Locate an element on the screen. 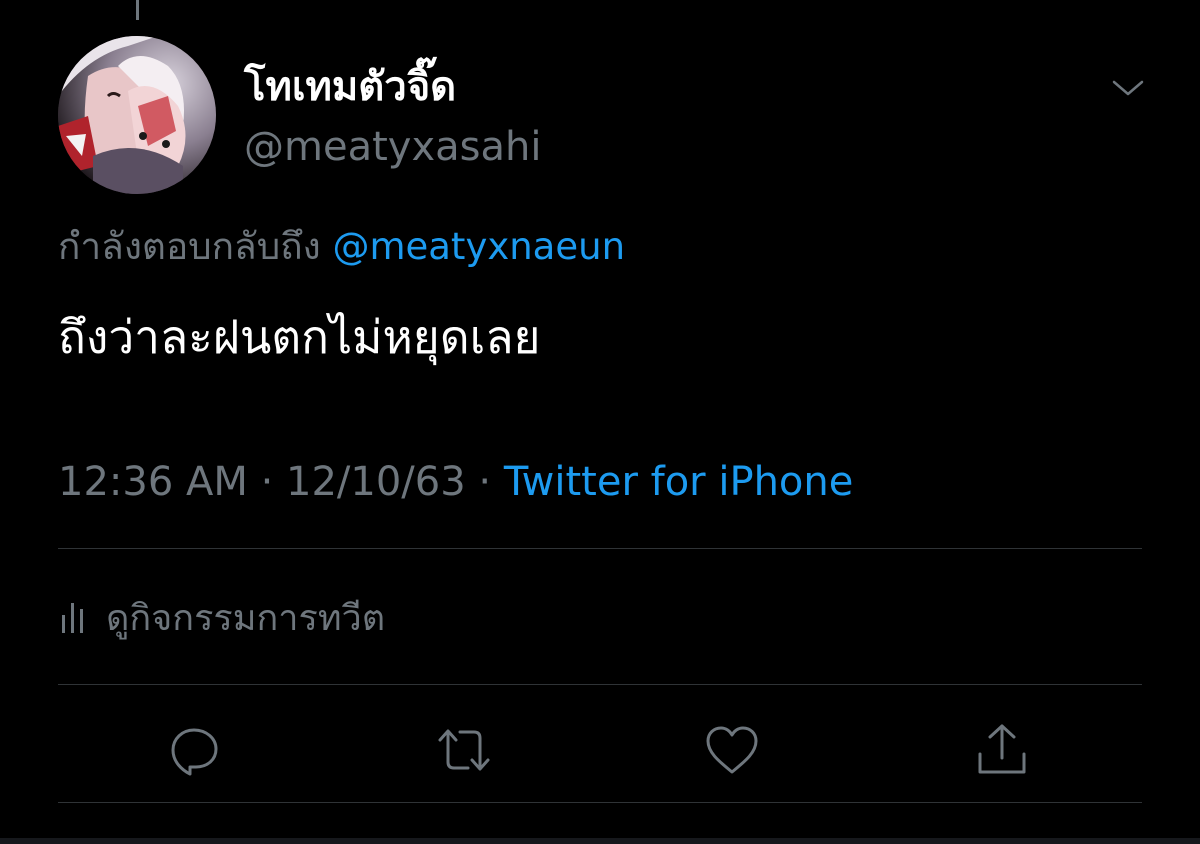  more-options-button is located at coordinates (1128, 88).